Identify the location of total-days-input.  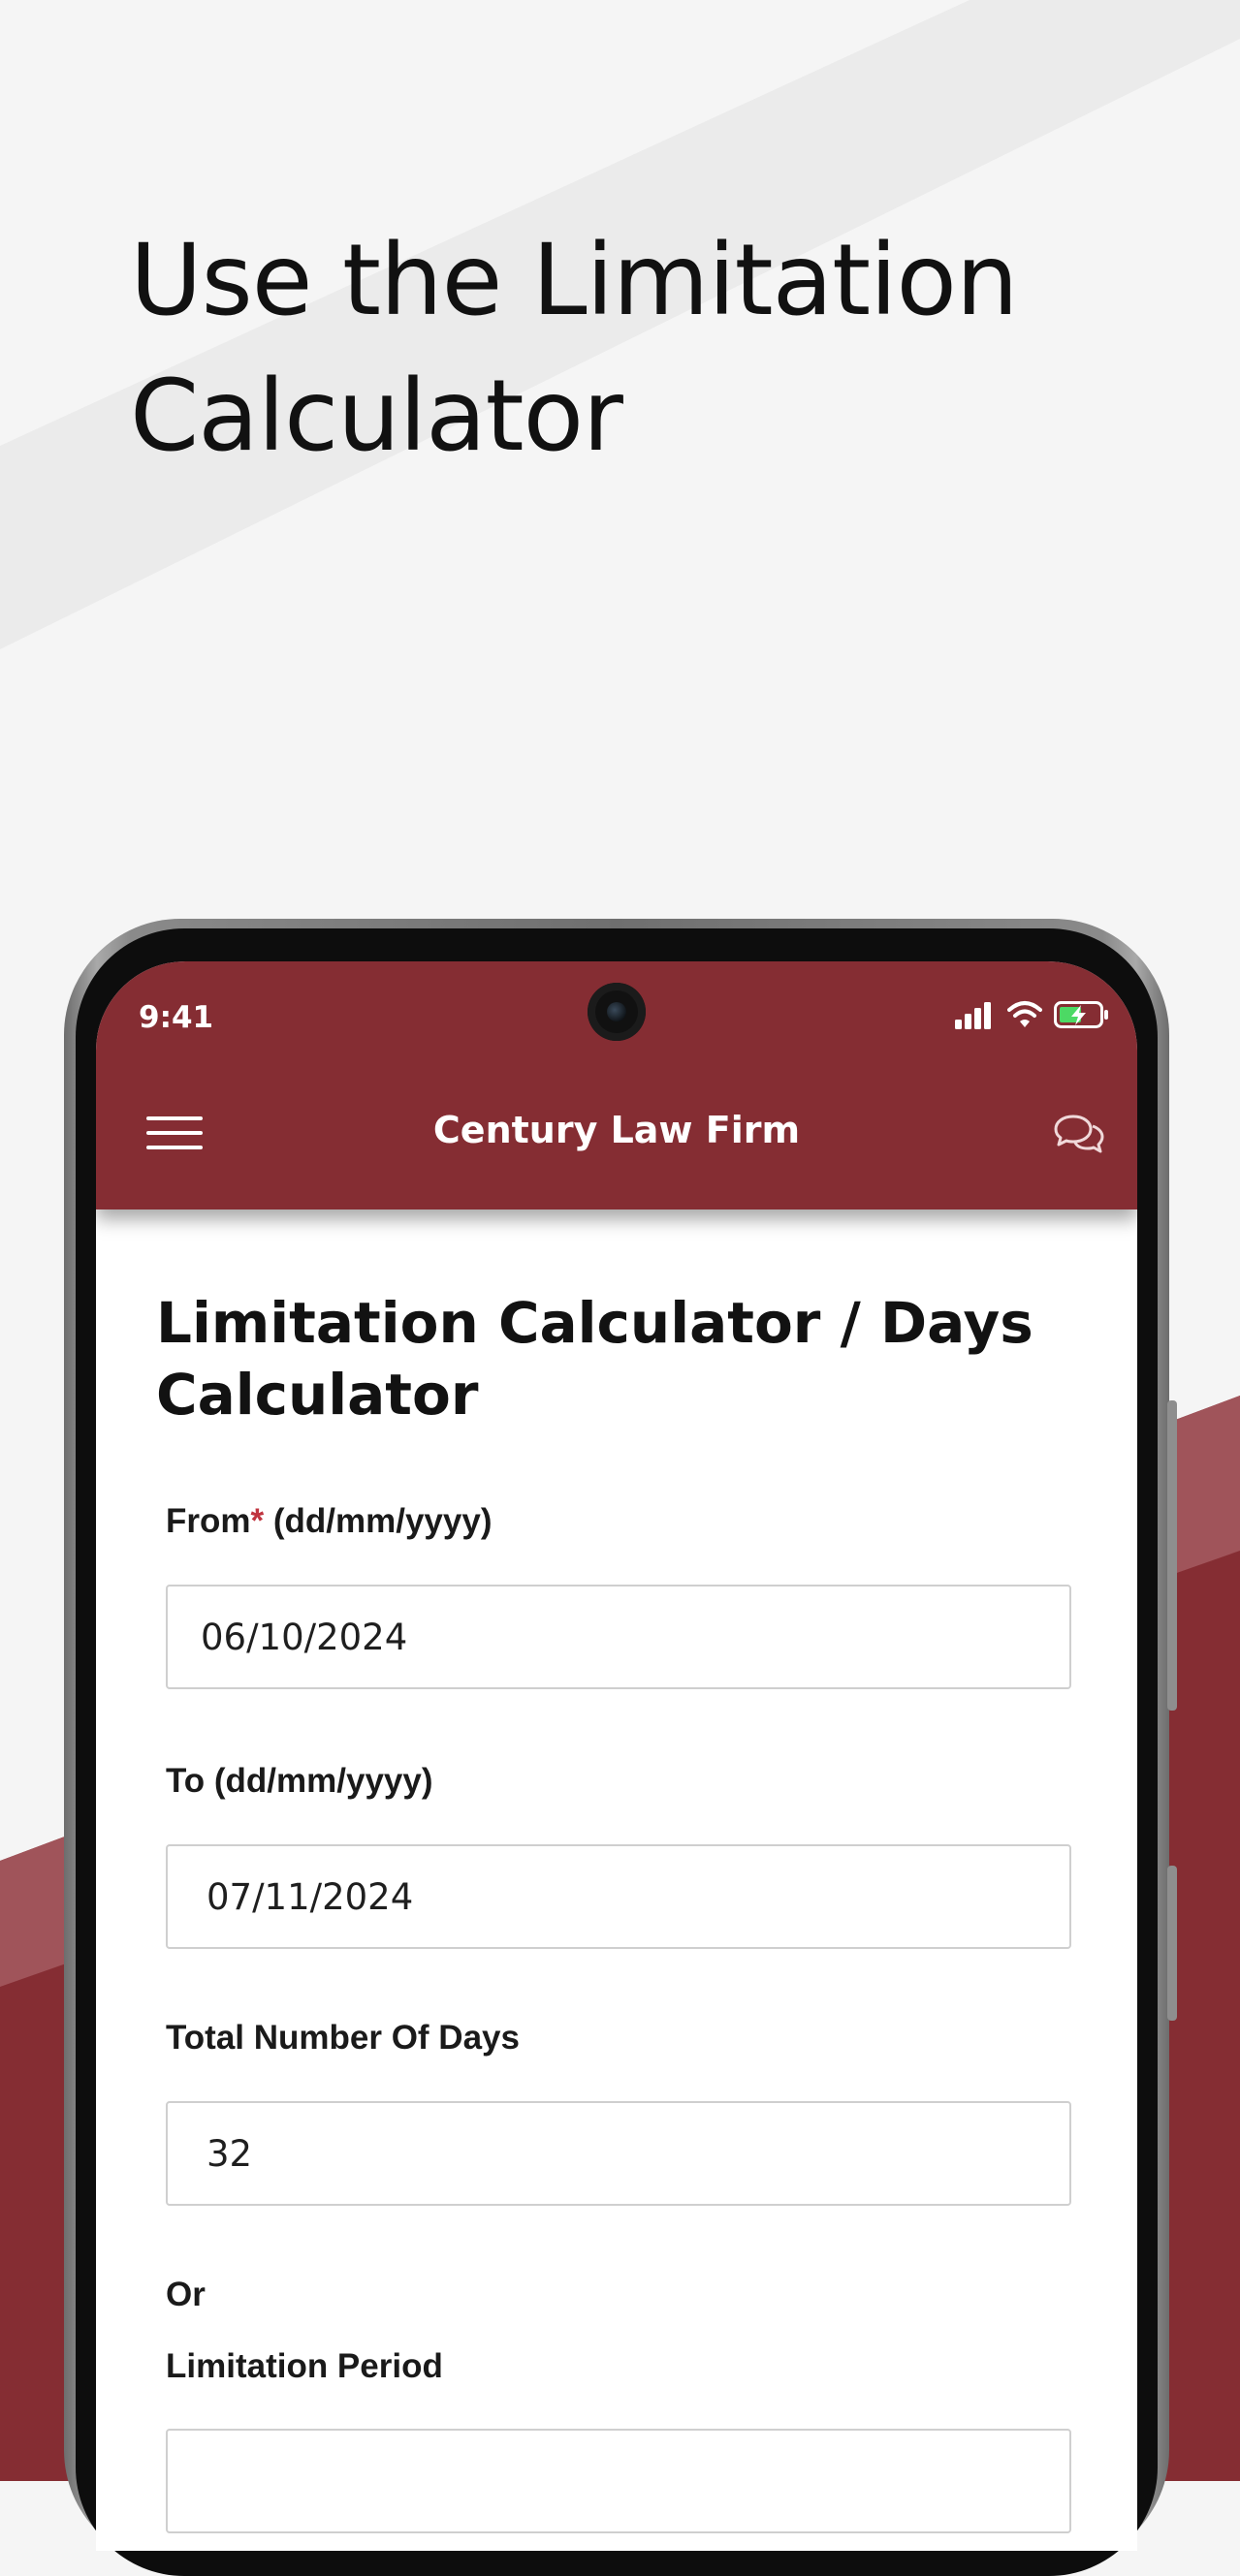
(618, 2153).